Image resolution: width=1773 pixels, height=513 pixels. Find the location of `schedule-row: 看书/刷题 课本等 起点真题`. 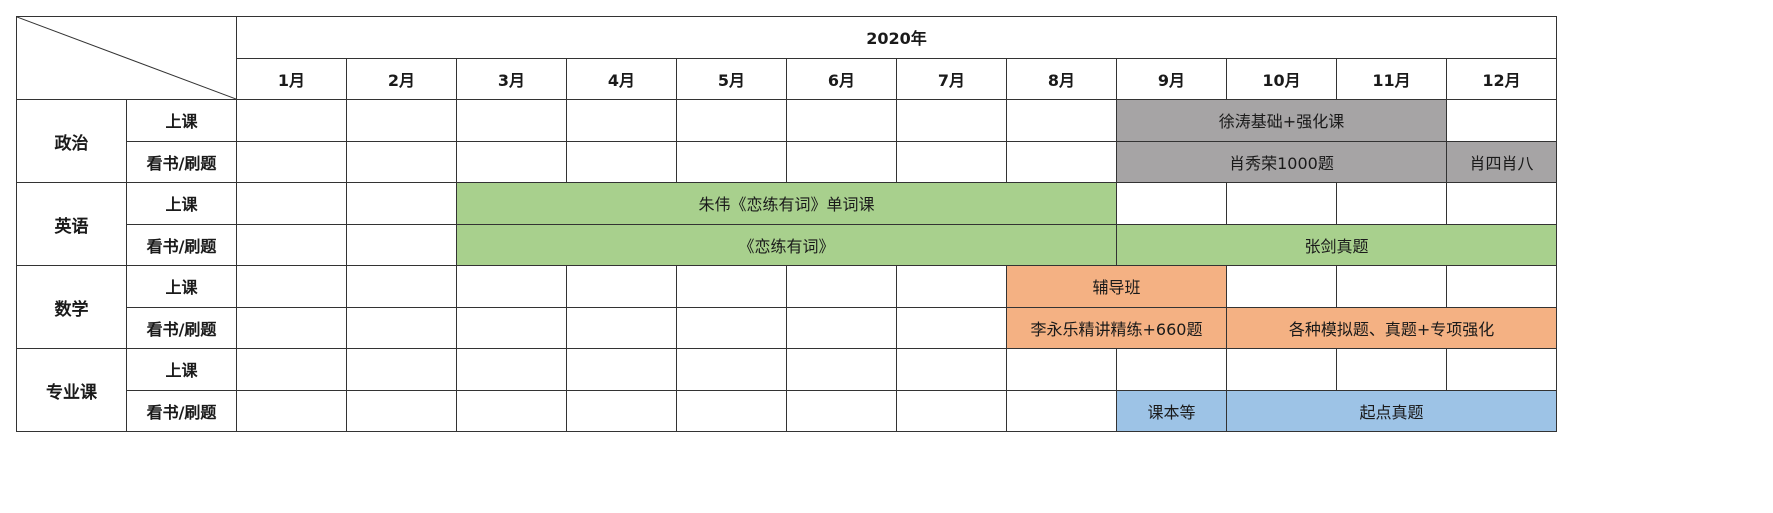

schedule-row: 看书/刷题 课本等 起点真题 is located at coordinates (787, 410).